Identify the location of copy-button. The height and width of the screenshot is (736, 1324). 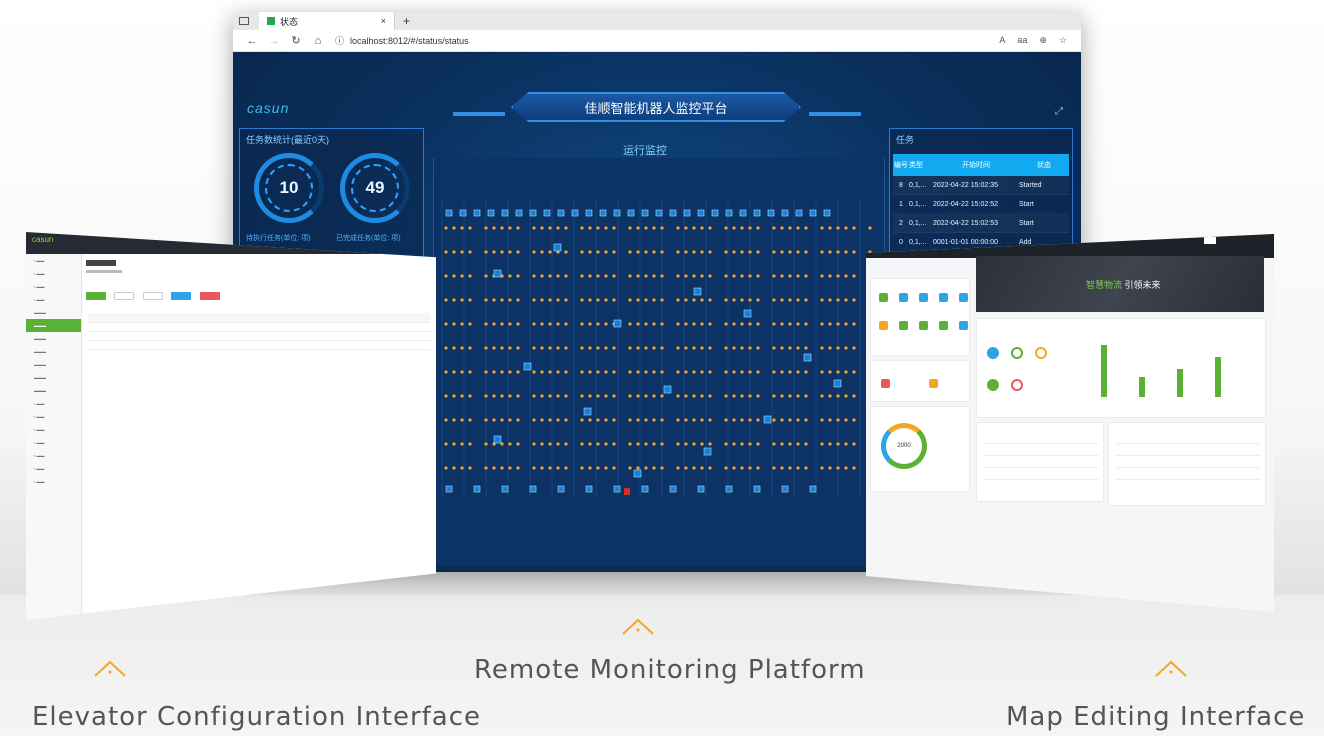
(152, 296).